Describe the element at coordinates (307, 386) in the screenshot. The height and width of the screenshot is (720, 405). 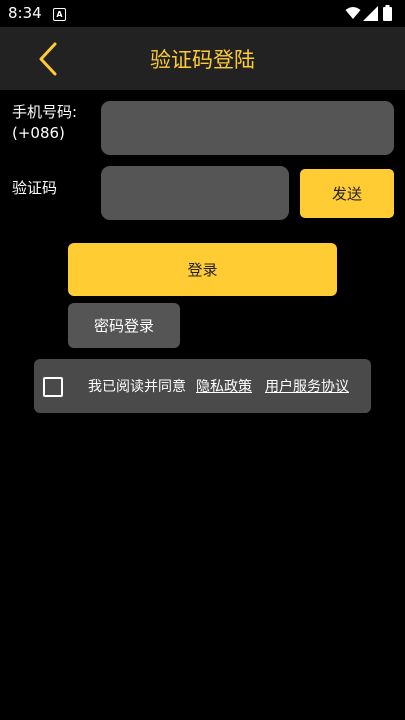
I see `user-service-agreement-link: 用户服务协议` at that location.